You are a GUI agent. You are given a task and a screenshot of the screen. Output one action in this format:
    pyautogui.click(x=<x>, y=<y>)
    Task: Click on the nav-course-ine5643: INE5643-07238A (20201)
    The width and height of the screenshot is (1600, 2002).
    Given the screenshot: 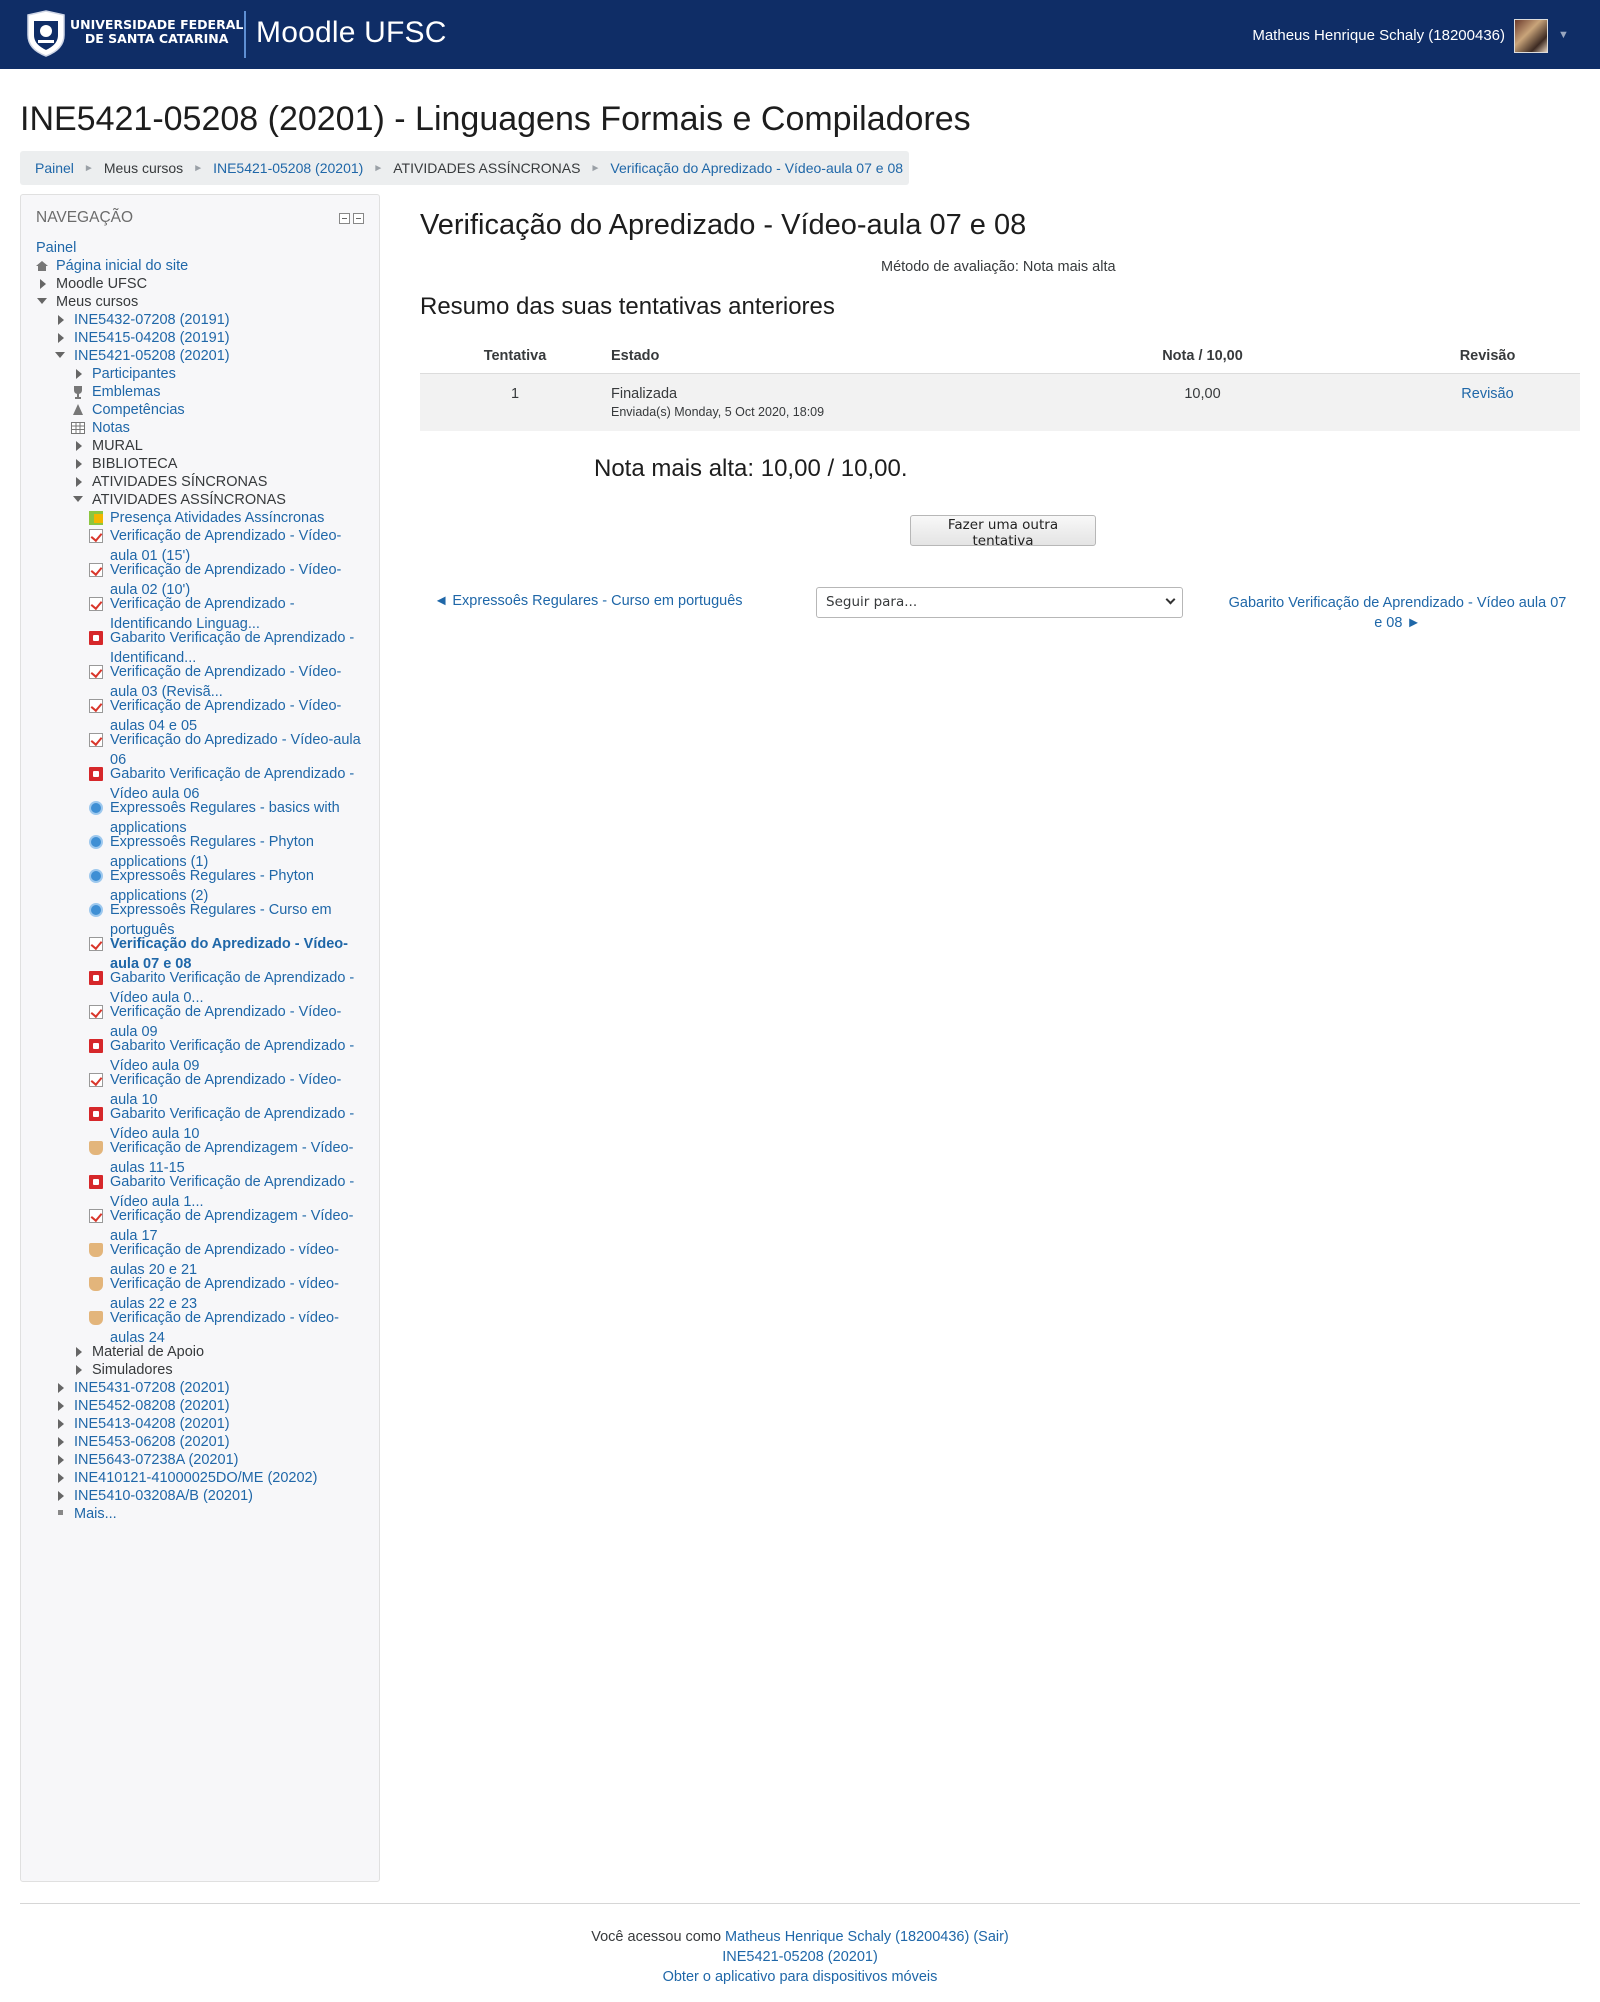 What is the action you would take?
    pyautogui.click(x=156, y=1460)
    